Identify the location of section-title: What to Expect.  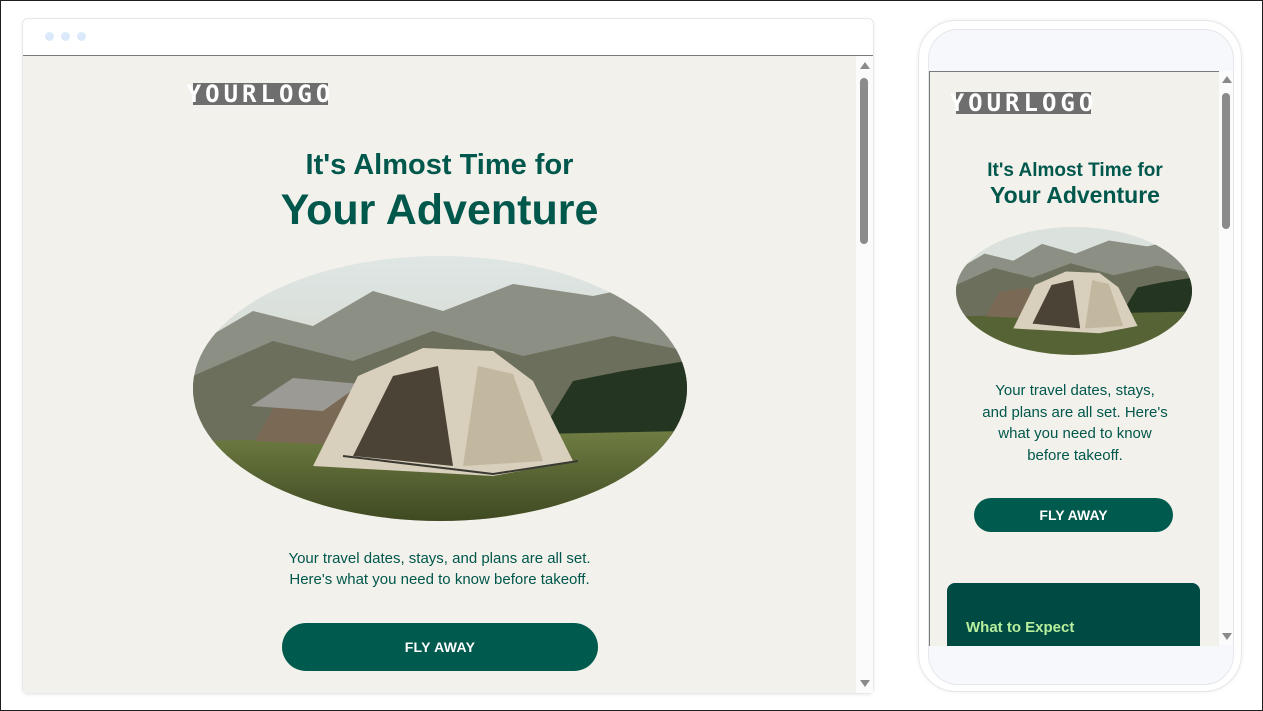
(1020, 627).